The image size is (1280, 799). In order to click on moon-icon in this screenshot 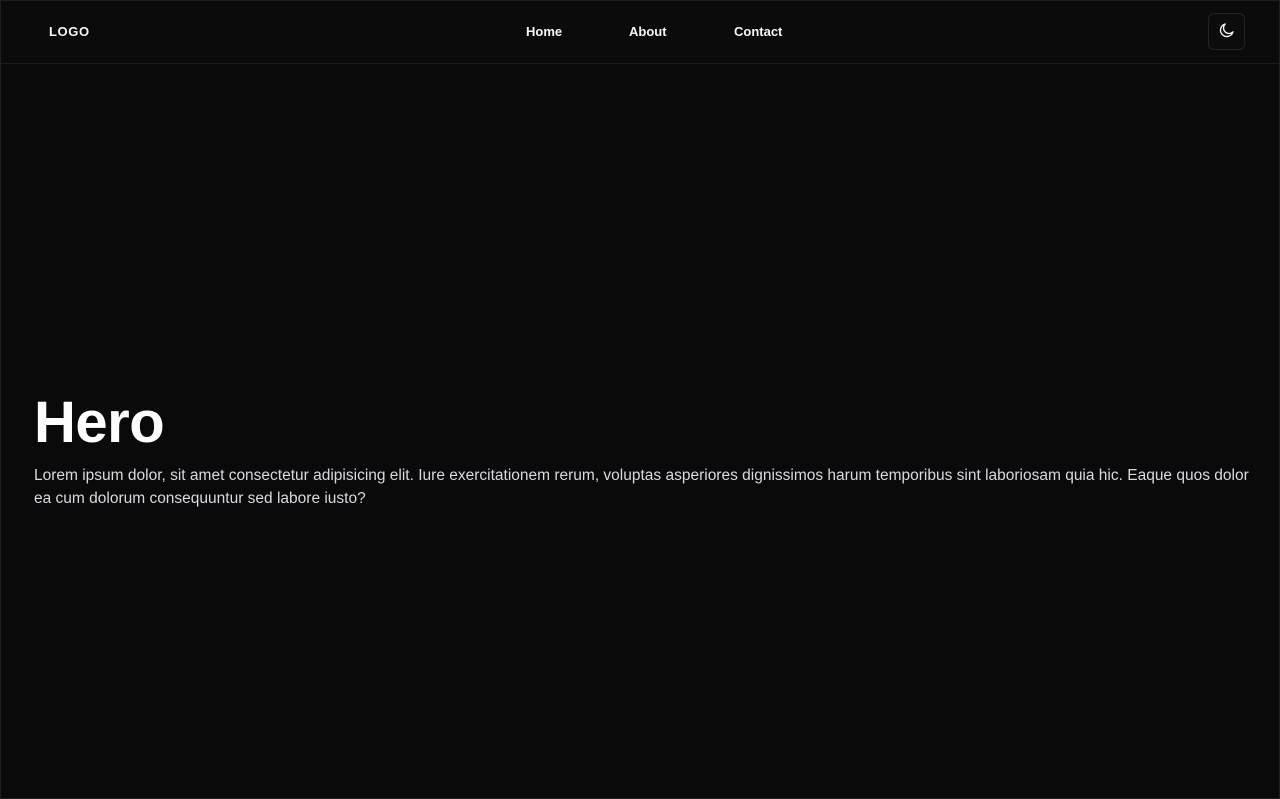, I will do `click(1227, 31)`.